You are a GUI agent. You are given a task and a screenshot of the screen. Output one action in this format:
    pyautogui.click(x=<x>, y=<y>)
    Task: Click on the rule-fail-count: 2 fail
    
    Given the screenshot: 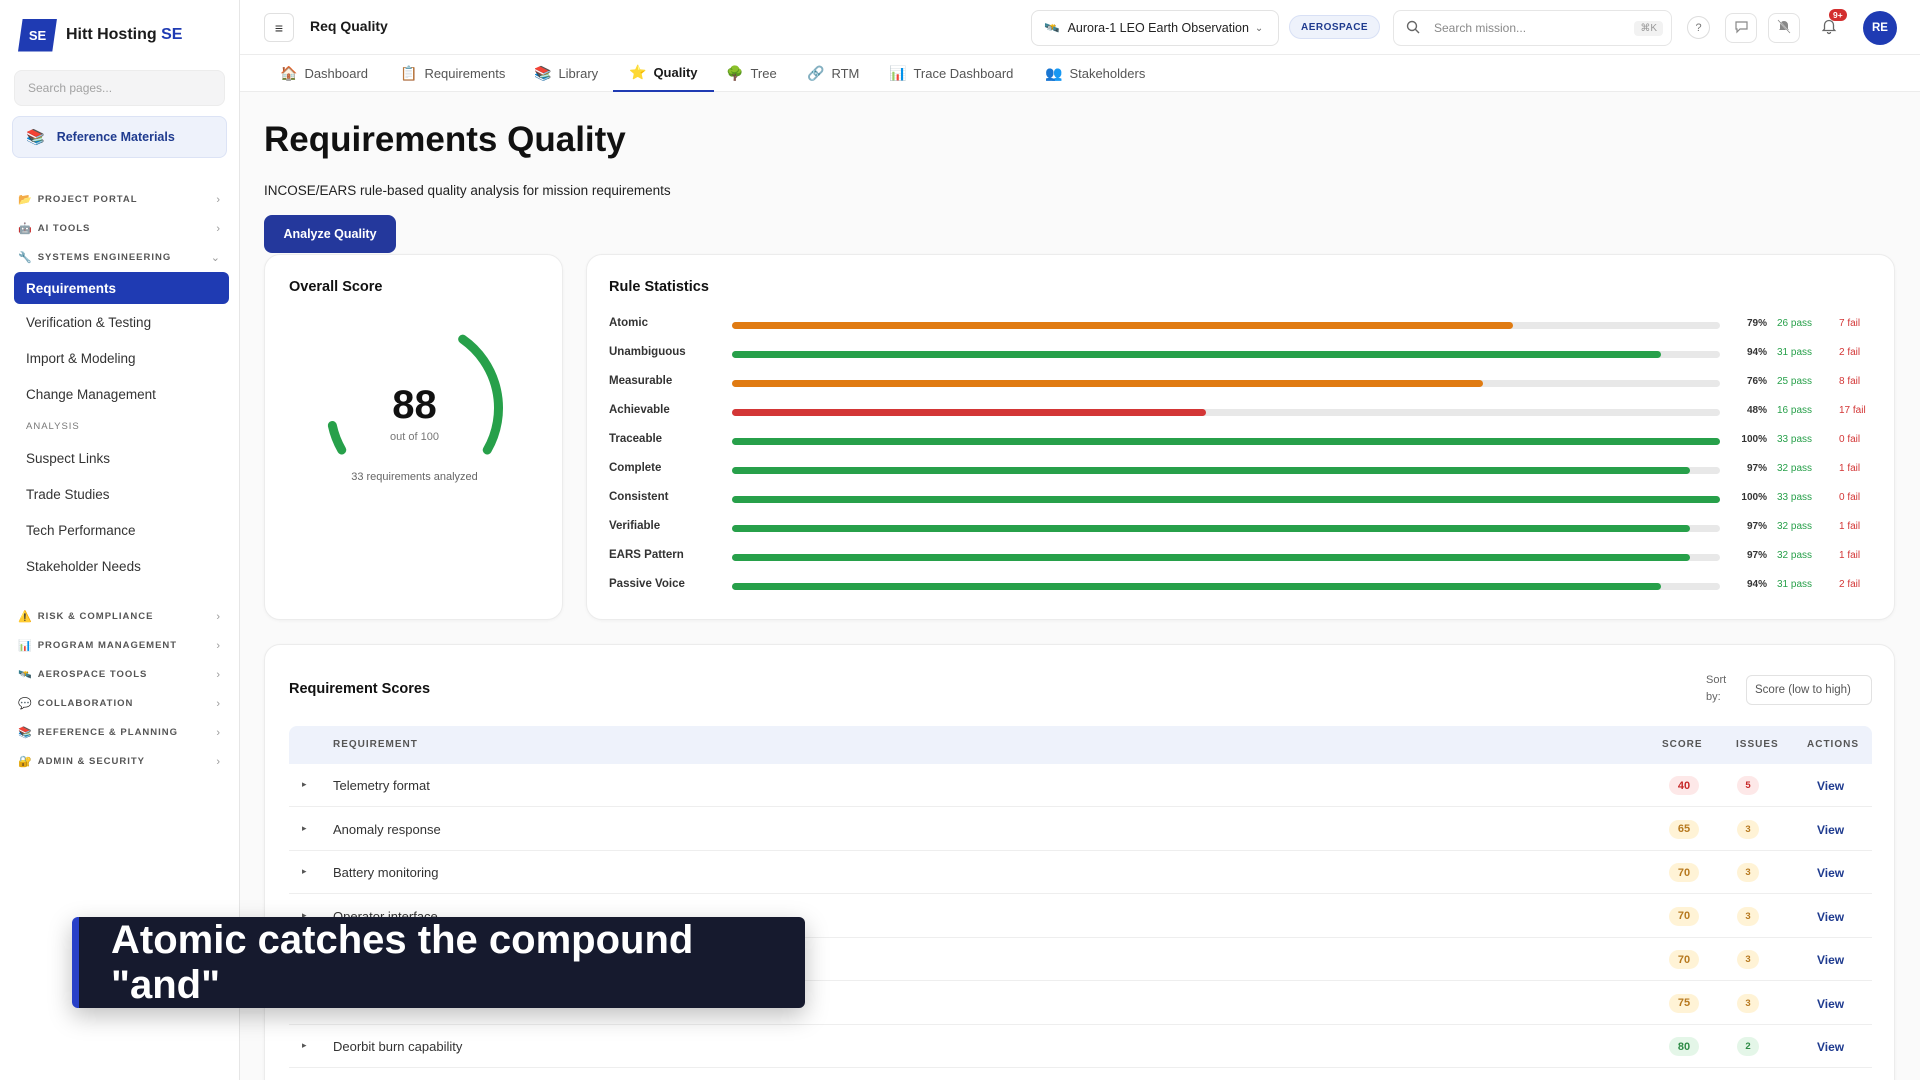 What is the action you would take?
    pyautogui.click(x=1850, y=352)
    